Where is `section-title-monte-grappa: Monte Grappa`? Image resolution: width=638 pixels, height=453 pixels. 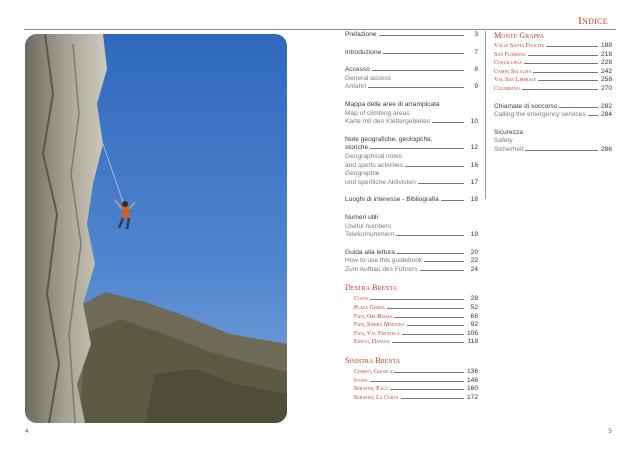
section-title-monte-grappa: Monte Grappa is located at coordinates (519, 35).